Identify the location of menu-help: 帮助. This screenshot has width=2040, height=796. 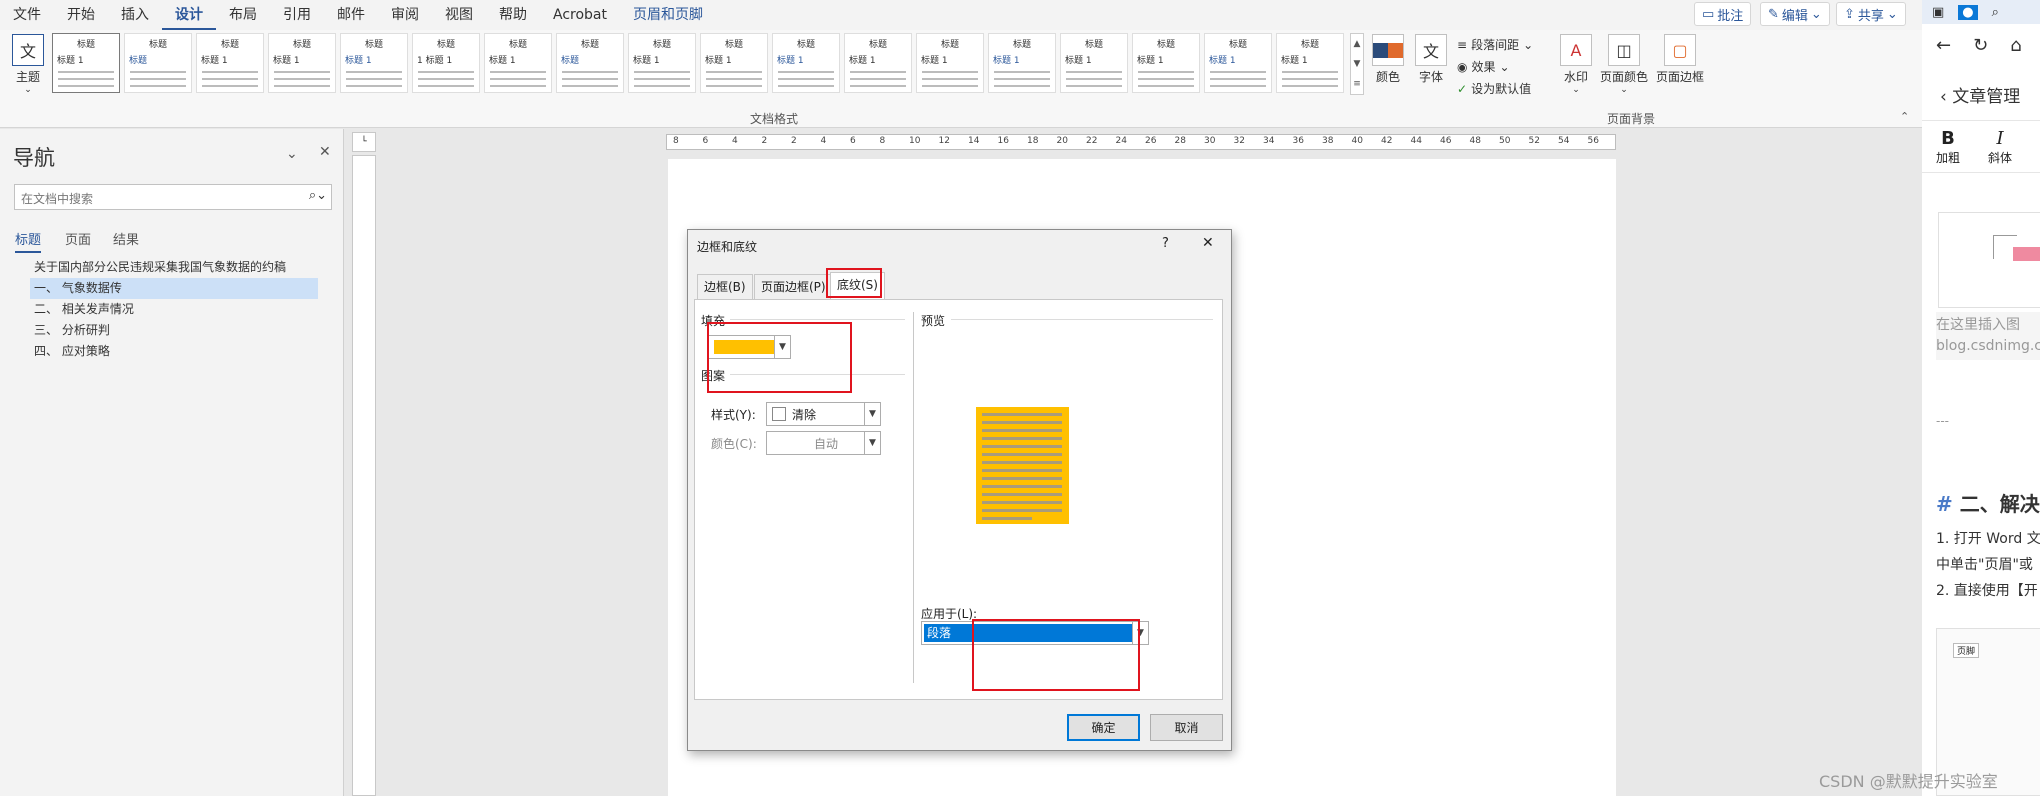
(513, 15).